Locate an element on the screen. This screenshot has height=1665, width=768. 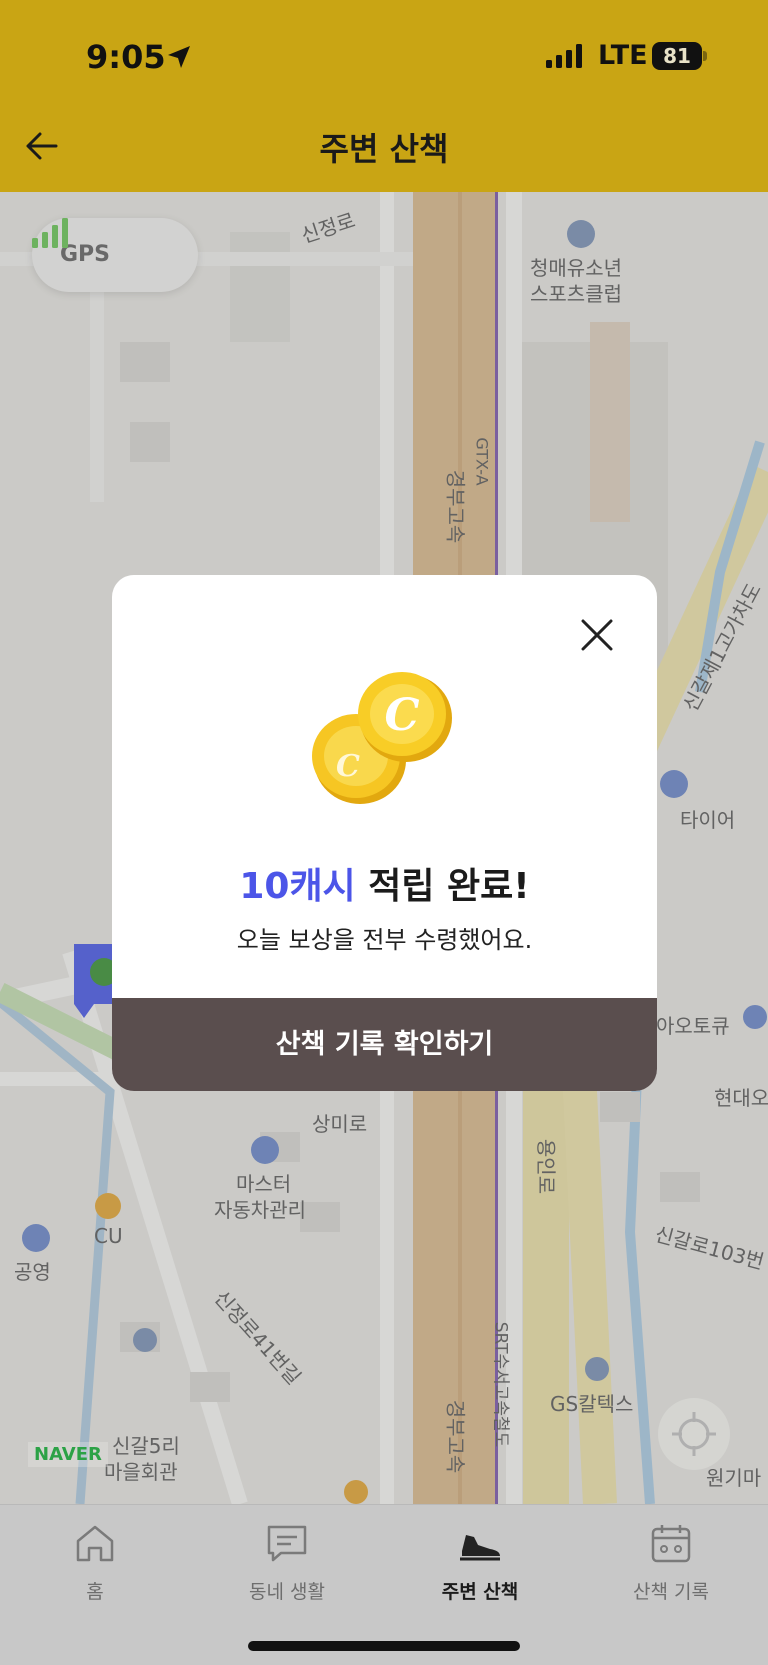
battery-indicator: 81 is located at coordinates (677, 56).